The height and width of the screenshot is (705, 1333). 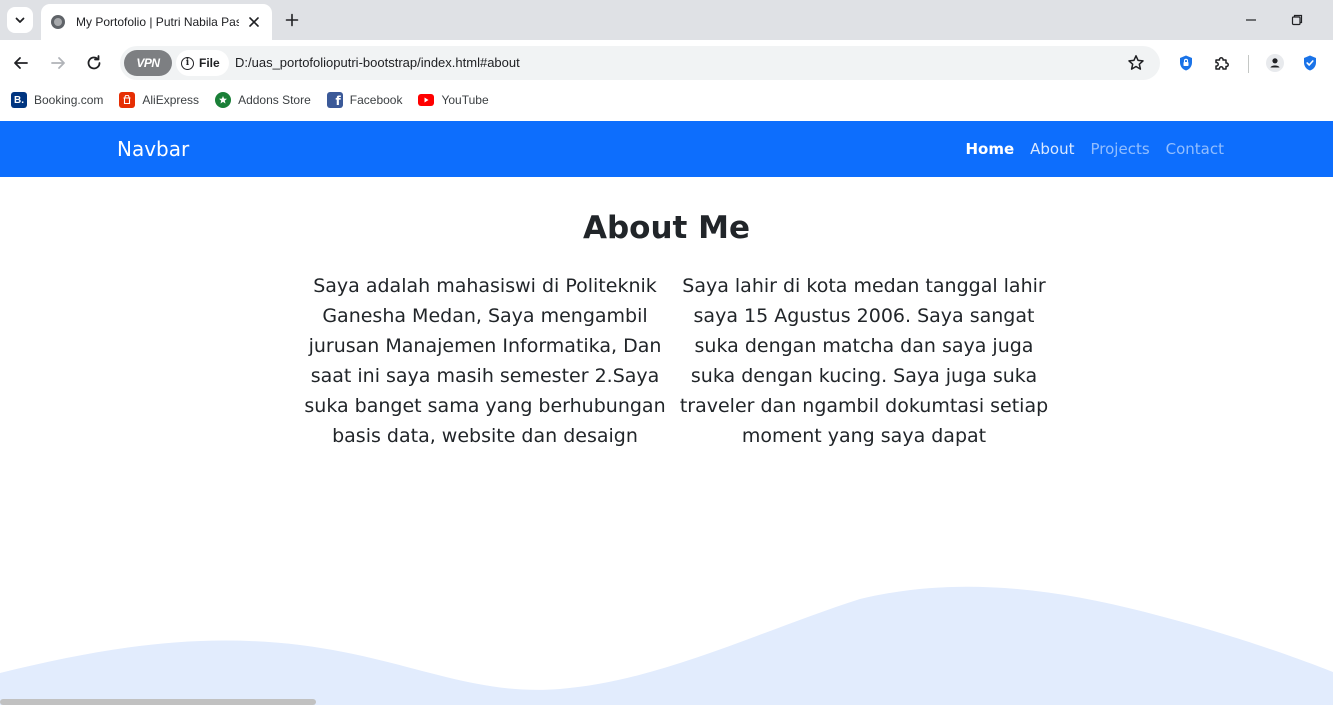 I want to click on facebook-icon: f, so click(x=334, y=100).